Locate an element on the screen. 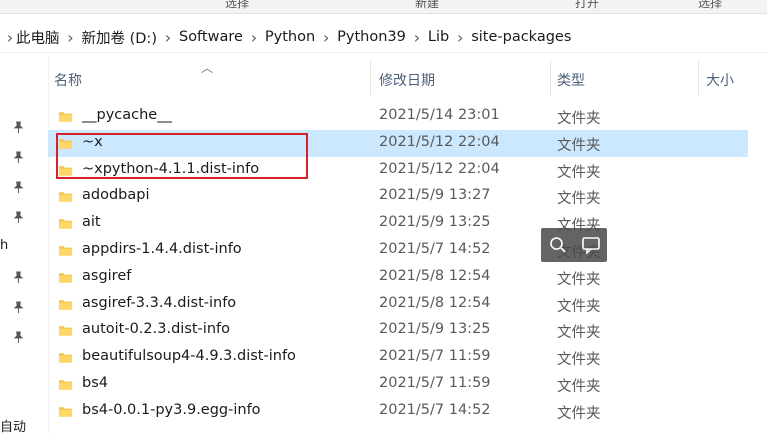 The height and width of the screenshot is (435, 767). file-name: autoit-0.2.3.dist-info is located at coordinates (156, 329).